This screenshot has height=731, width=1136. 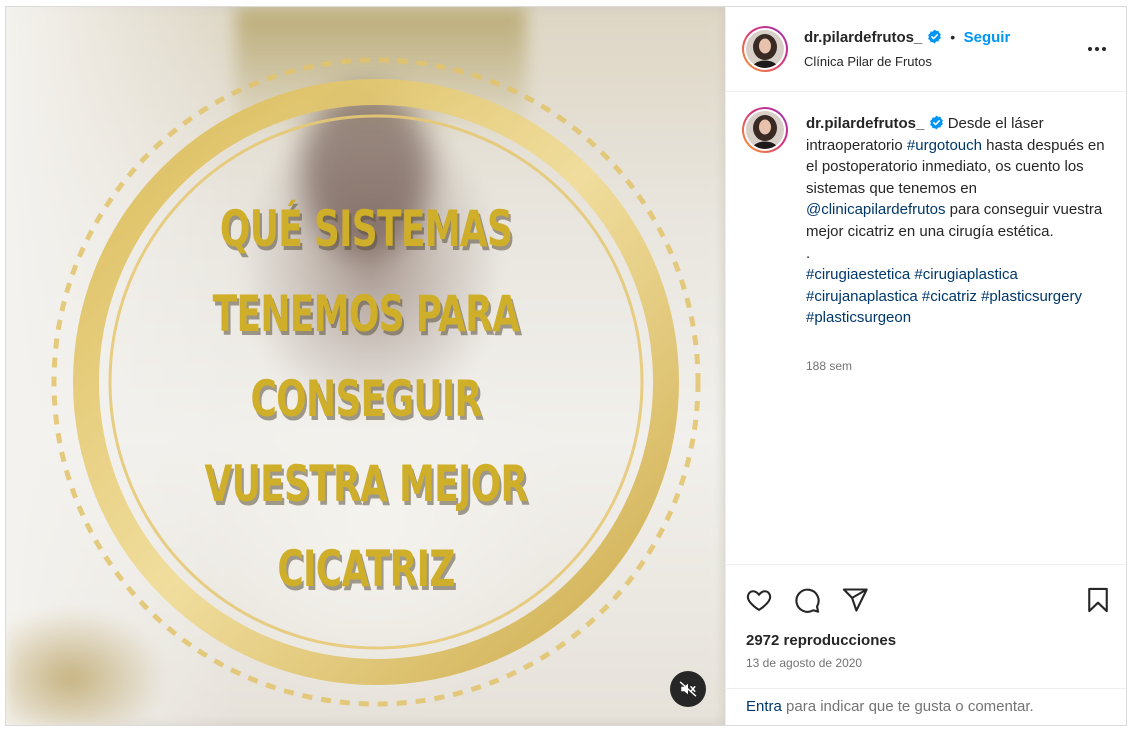 I want to click on location-link: Clínica Pilar de Frutos, so click(x=868, y=61).